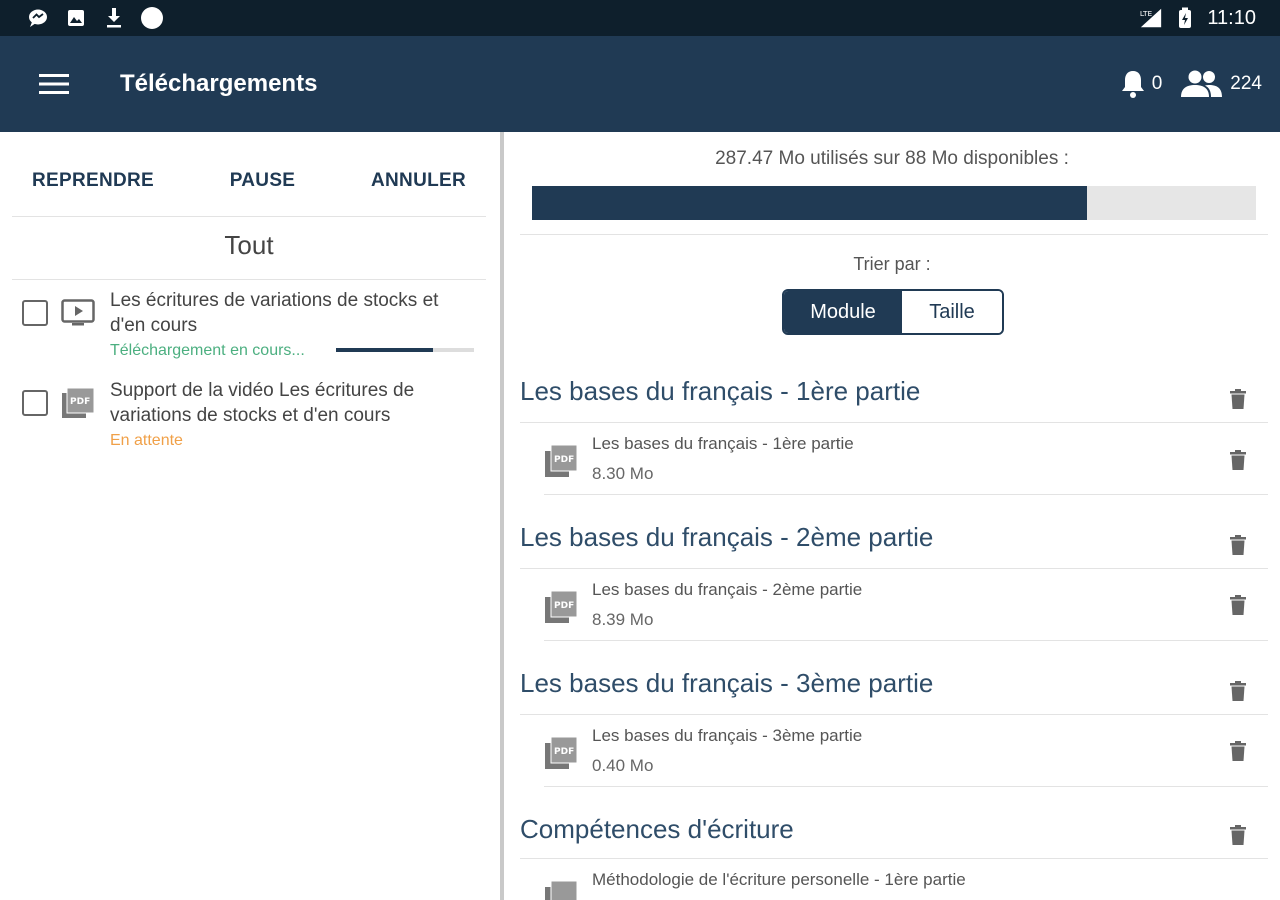 The width and height of the screenshot is (1280, 900). Describe the element at coordinates (219, 83) in the screenshot. I see `page-title: Téléchargements` at that location.